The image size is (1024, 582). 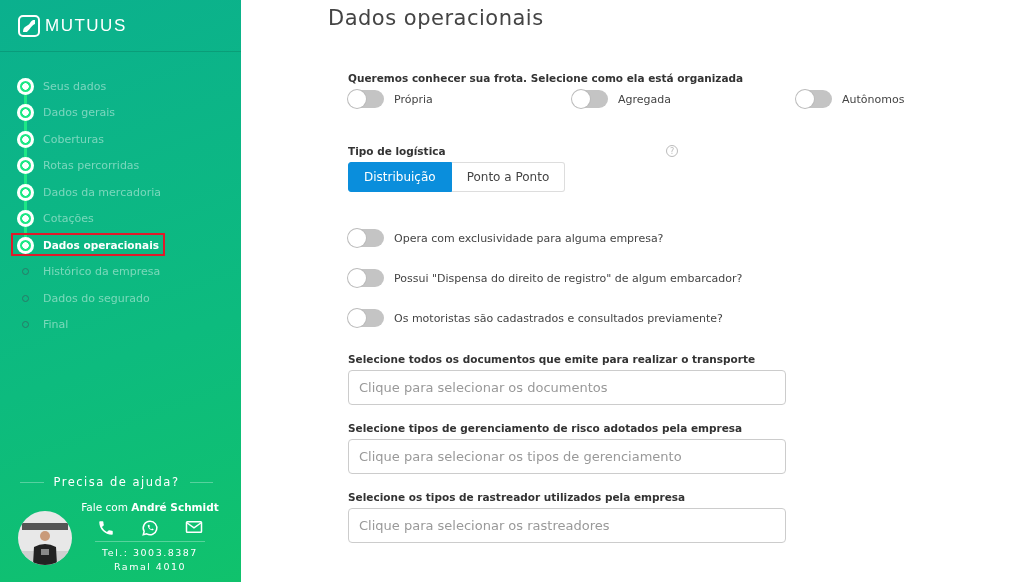 What do you see at coordinates (508, 177) in the screenshot?
I see `segment-button: Ponto a Ponto` at bounding box center [508, 177].